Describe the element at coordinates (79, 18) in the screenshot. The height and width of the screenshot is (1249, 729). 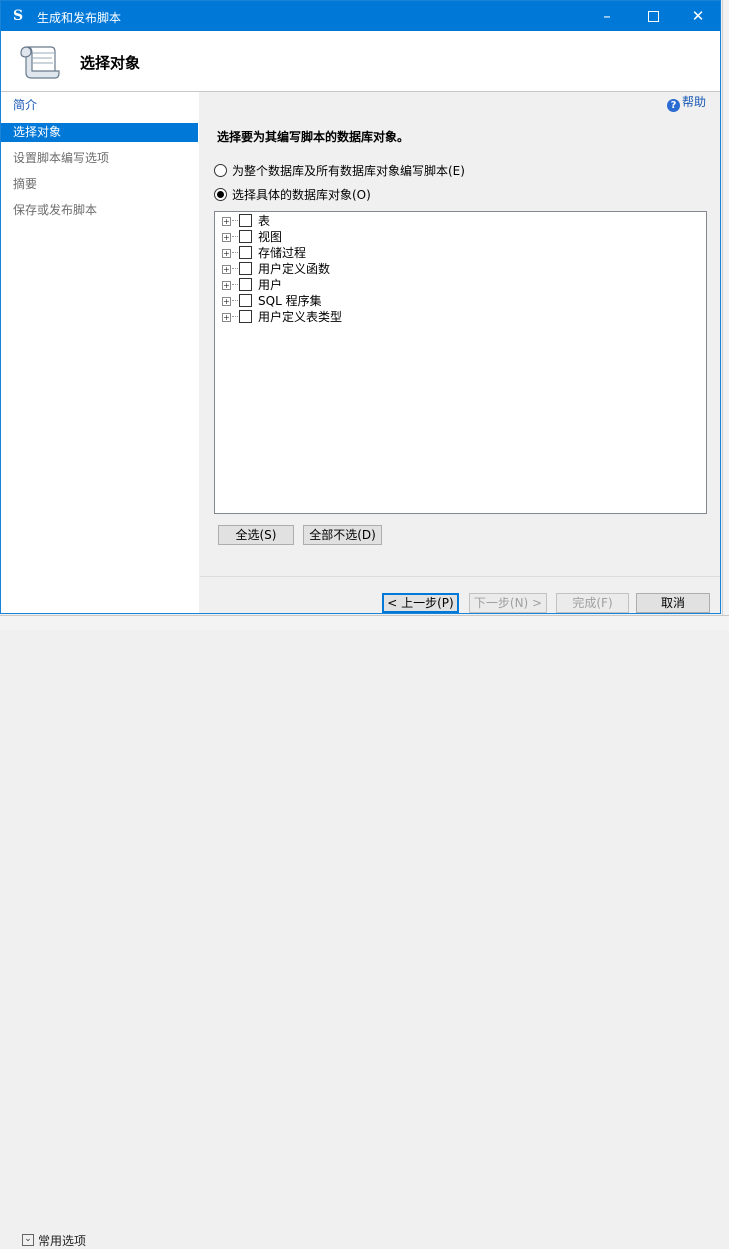
I see `window-title: 生成和发布脚本` at that location.